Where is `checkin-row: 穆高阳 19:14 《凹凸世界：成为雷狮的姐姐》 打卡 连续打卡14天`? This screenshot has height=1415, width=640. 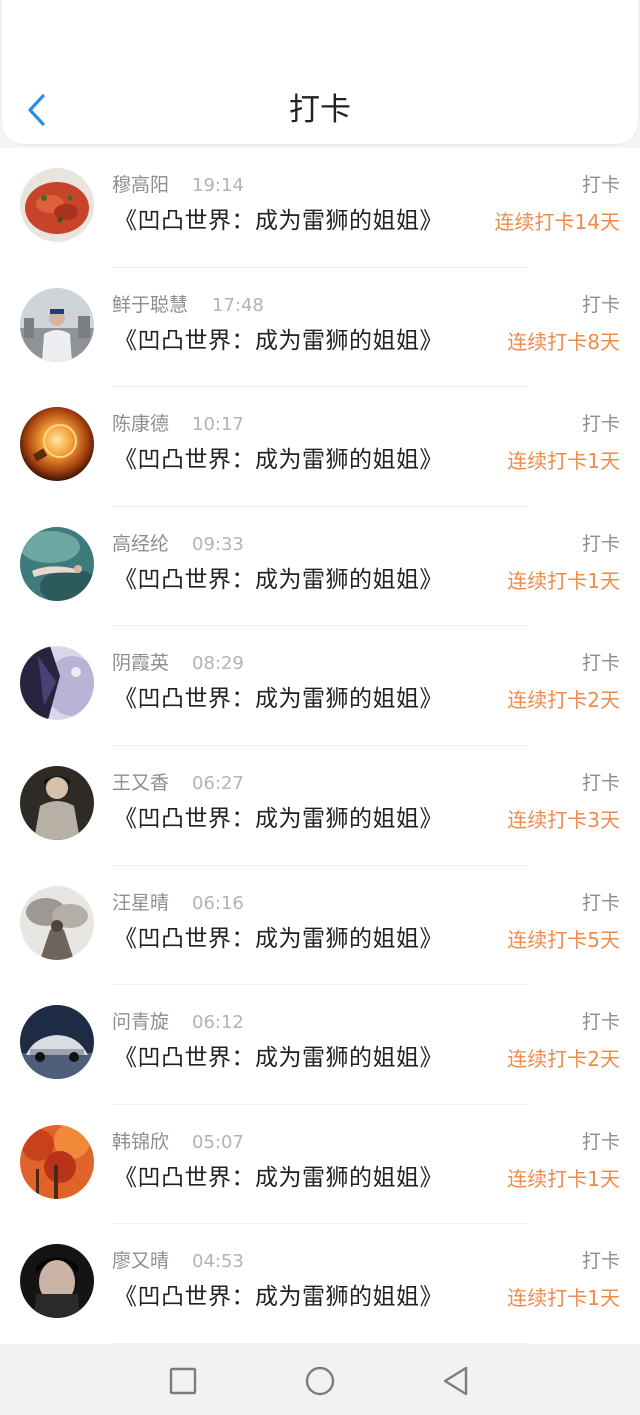
checkin-row: 穆高阳 19:14 《凹凸世界：成为雷狮的姐姐》 打卡 连续打卡14天 is located at coordinates (320, 208).